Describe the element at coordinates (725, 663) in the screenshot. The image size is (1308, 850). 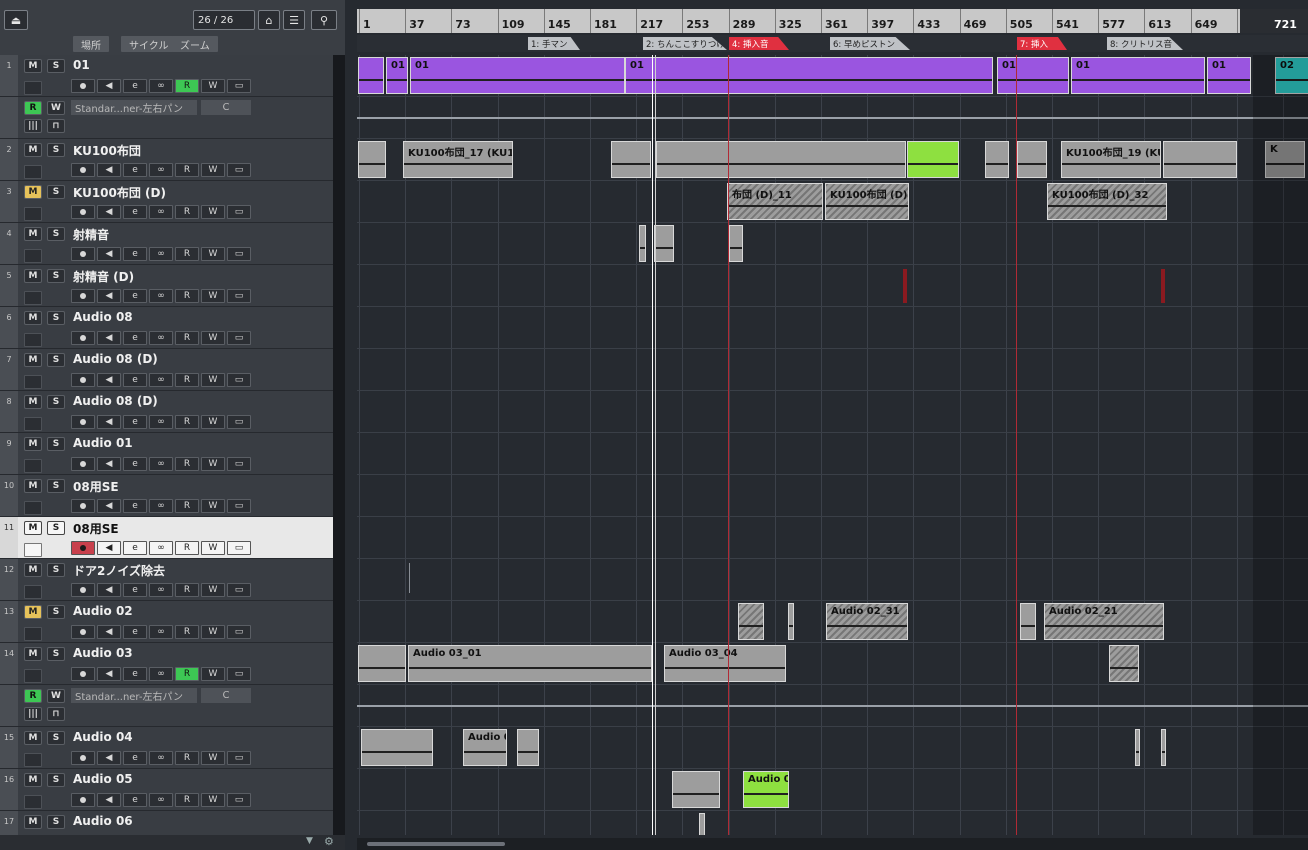
I see `audio-event: Audio 03_04` at that location.